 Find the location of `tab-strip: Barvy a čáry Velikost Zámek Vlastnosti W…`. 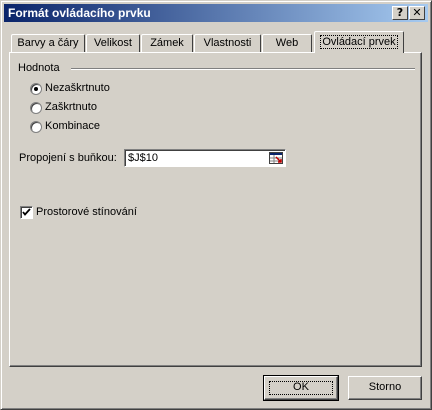

tab-strip: Barvy a čáry Velikost Zámek Vlastnosti W… is located at coordinates (216, 42).